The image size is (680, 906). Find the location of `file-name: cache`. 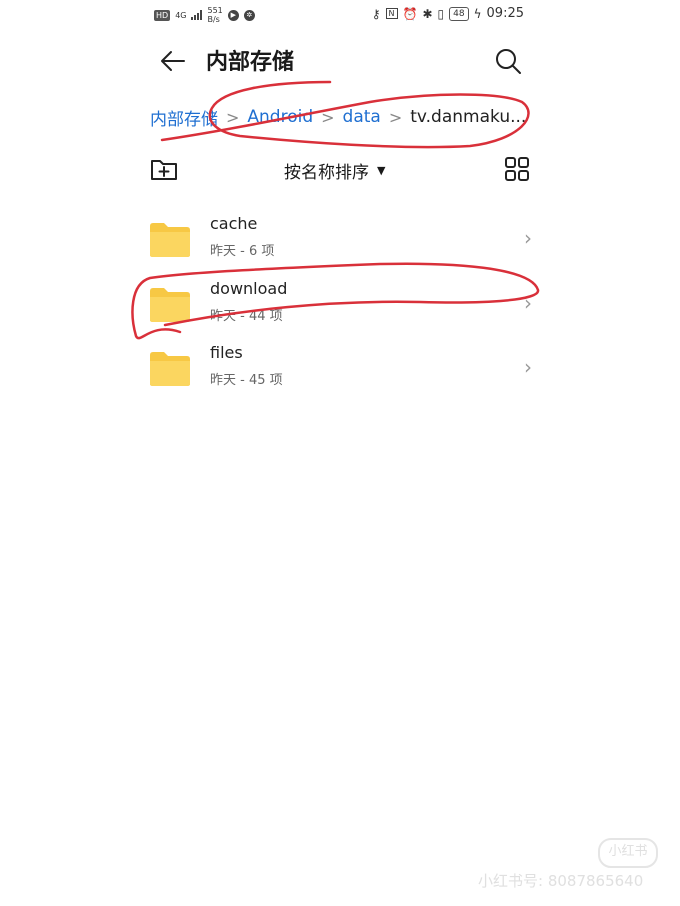

file-name: cache is located at coordinates (234, 223).